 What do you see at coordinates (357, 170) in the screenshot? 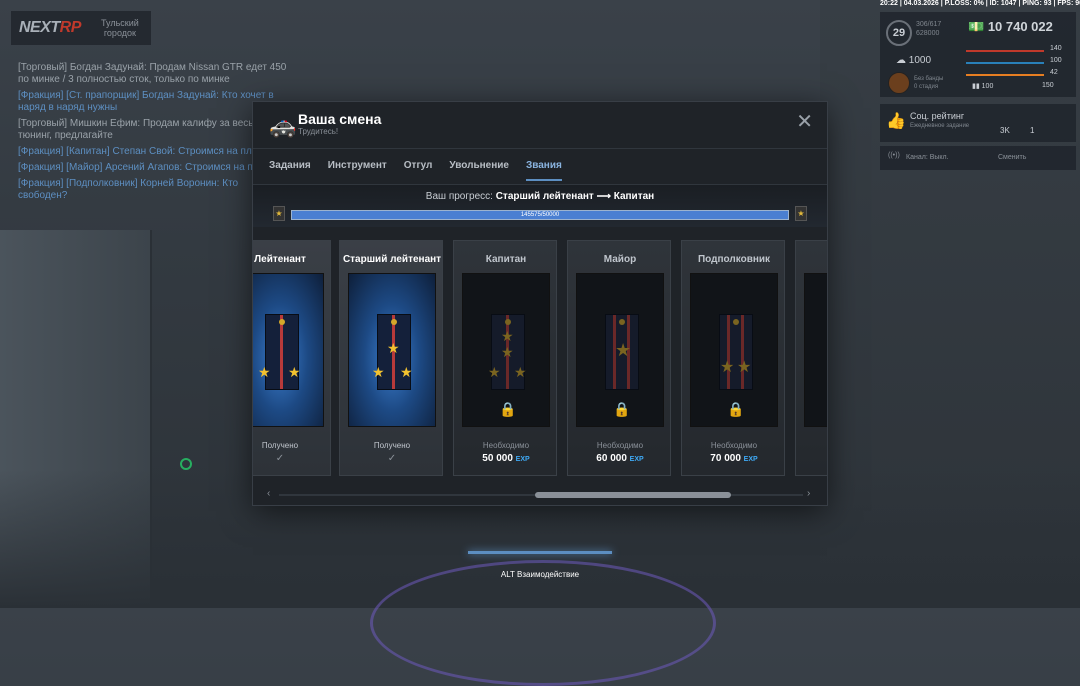
I see `tab-tools: Инструмент` at bounding box center [357, 170].